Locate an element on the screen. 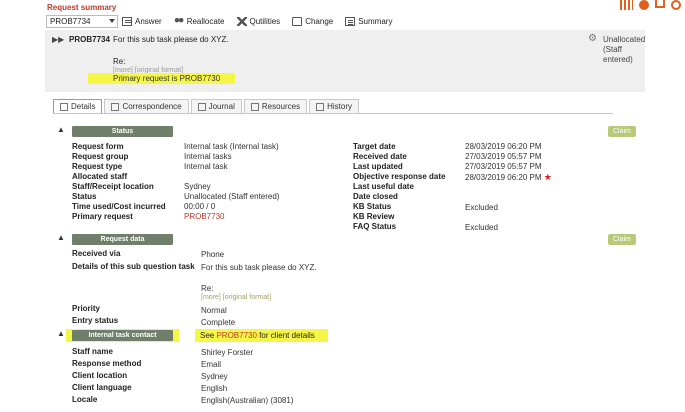 The width and height of the screenshot is (685, 412). field-value: 00:00 / 0 is located at coordinates (200, 206).